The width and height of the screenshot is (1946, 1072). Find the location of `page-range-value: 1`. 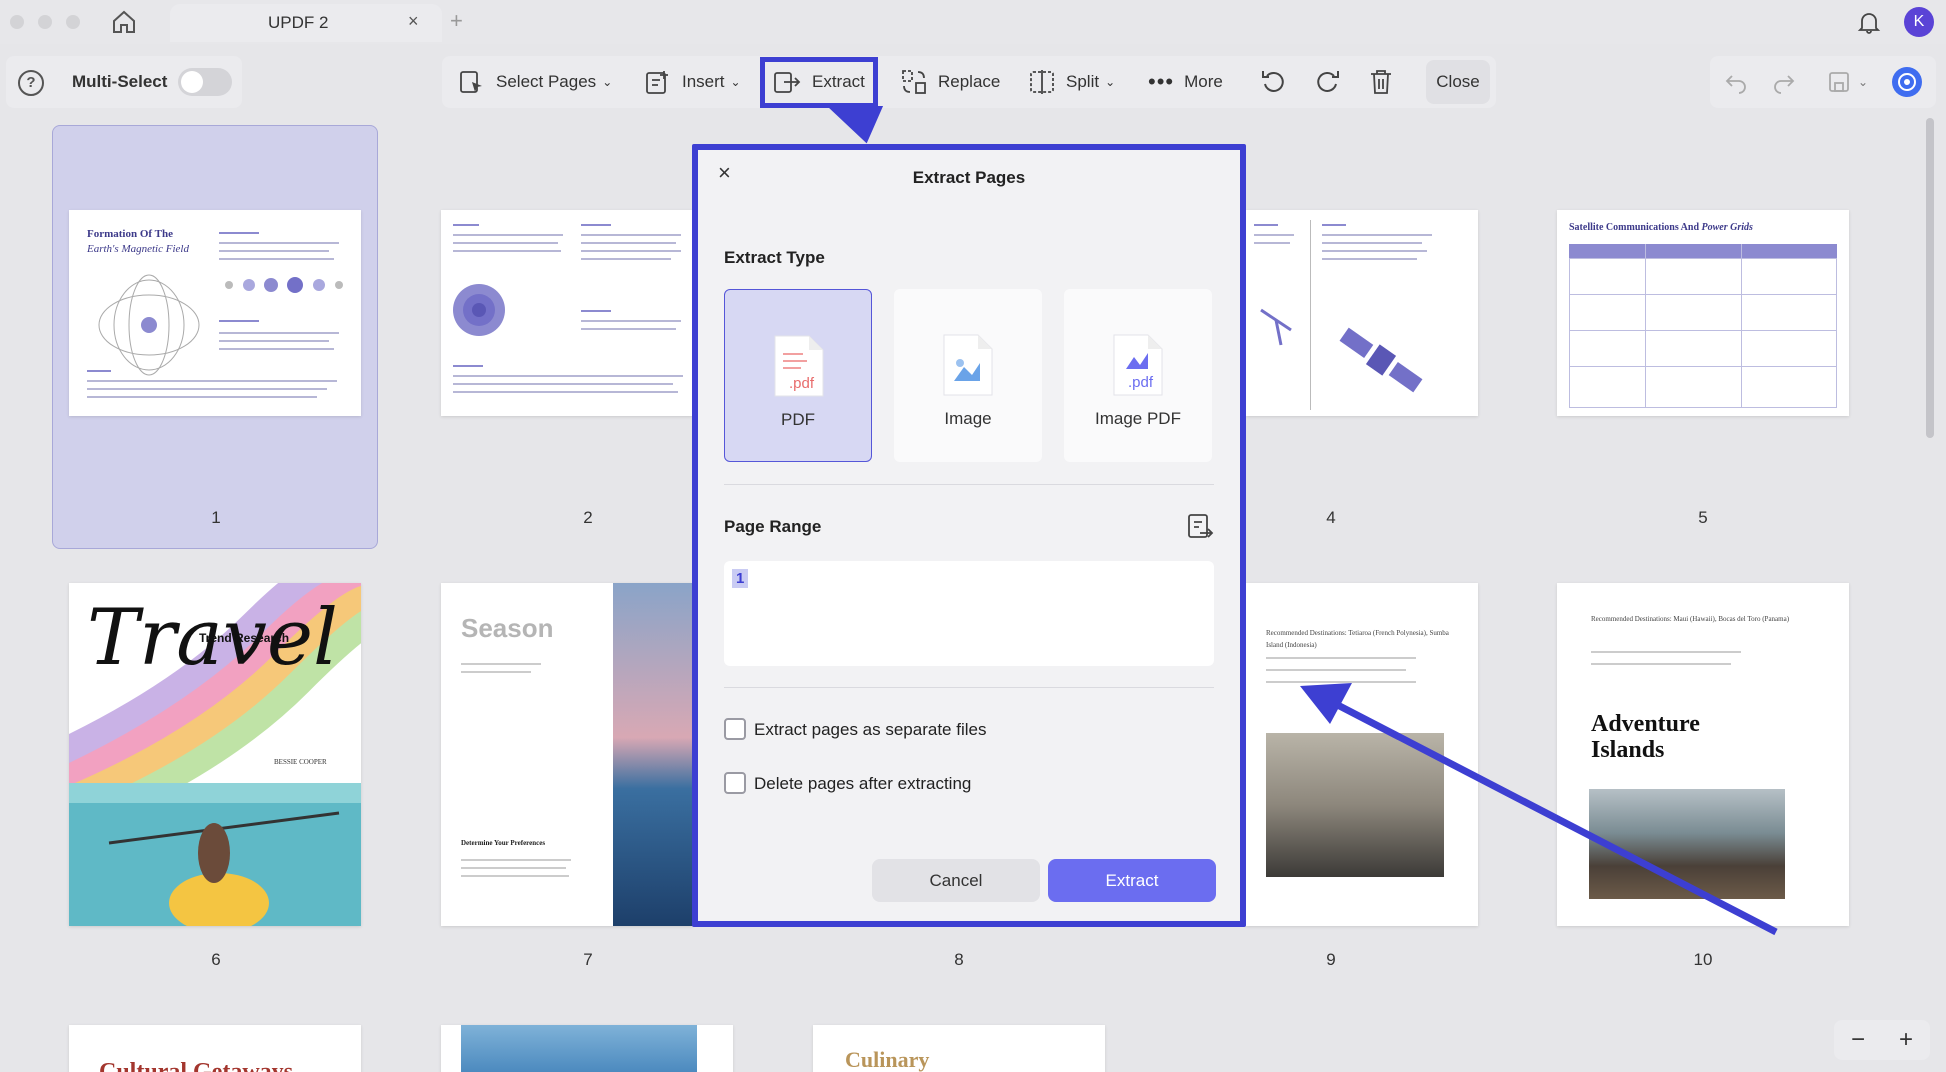

page-range-value: 1 is located at coordinates (740, 578).